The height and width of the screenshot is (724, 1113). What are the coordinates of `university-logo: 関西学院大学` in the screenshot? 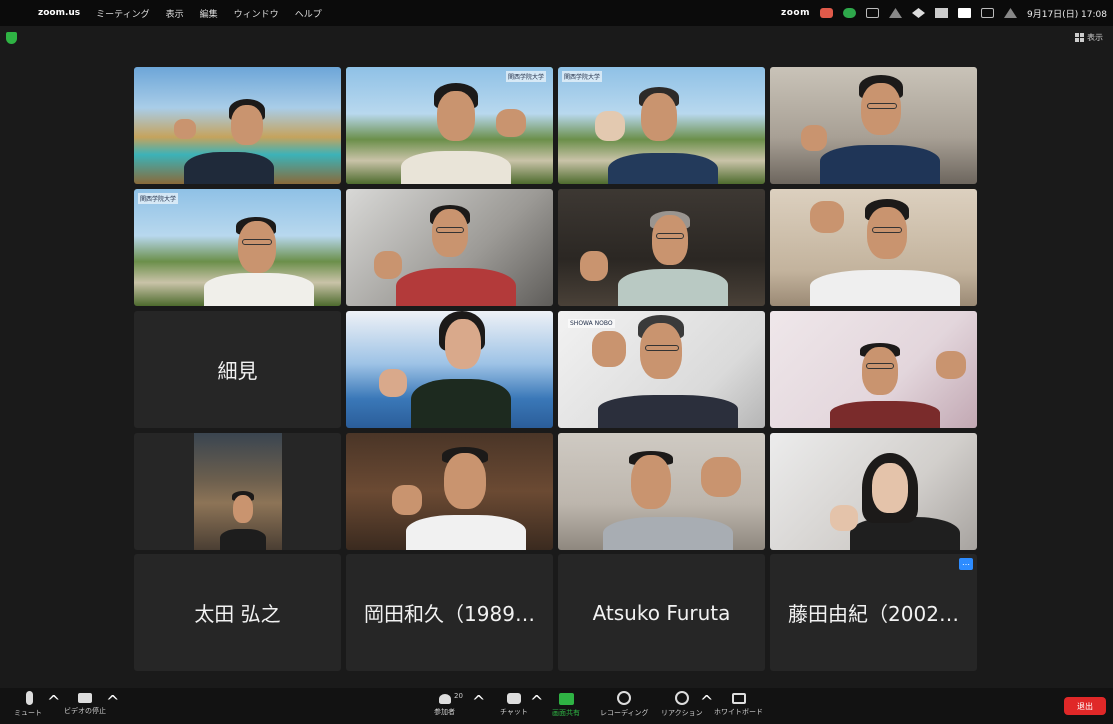 It's located at (582, 76).